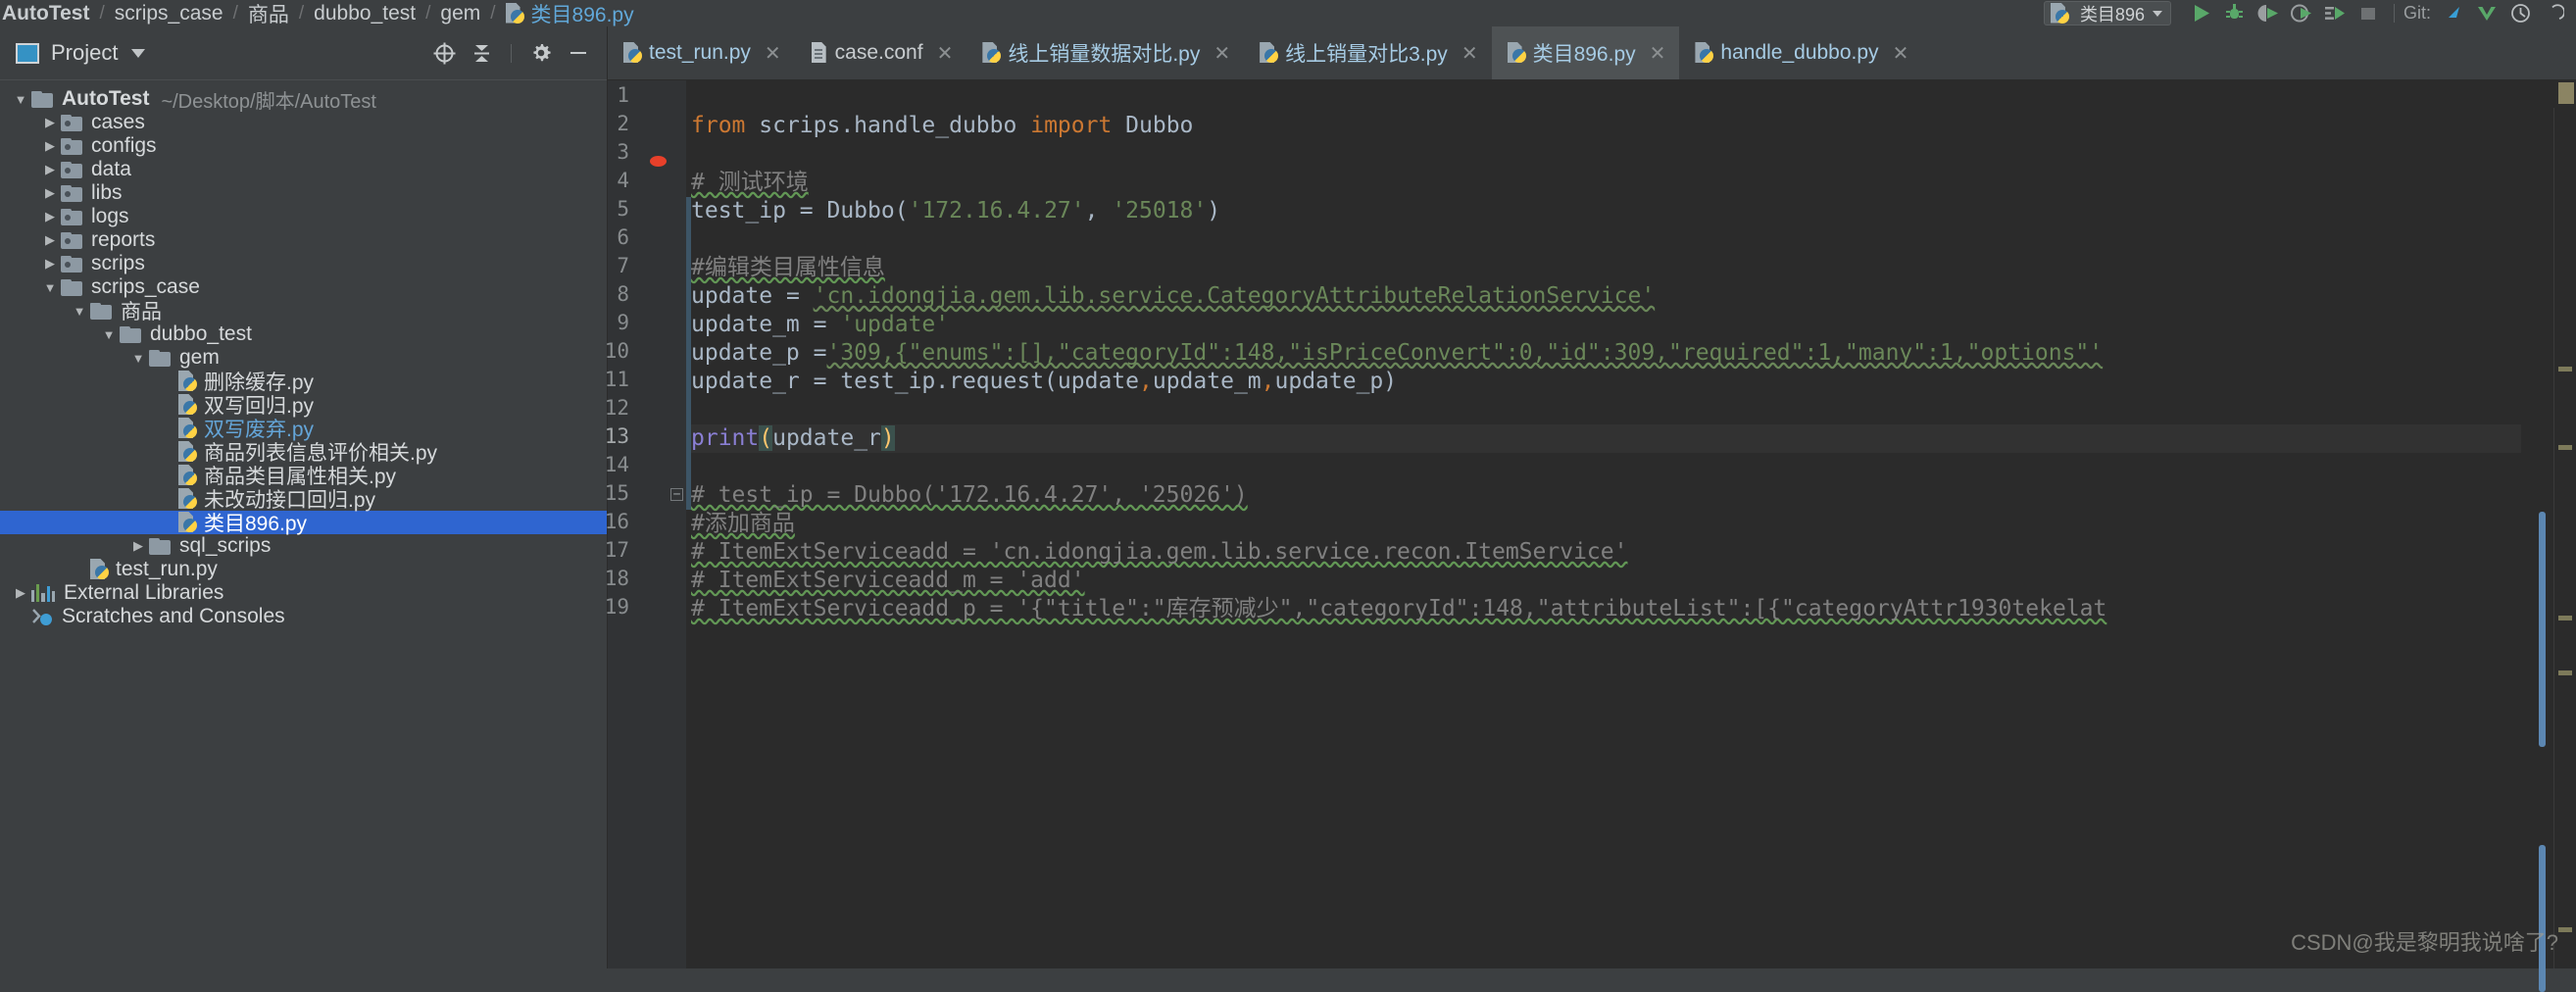 The image size is (2576, 992). Describe the element at coordinates (303, 216) in the screenshot. I see `tree-row: ▶logs` at that location.